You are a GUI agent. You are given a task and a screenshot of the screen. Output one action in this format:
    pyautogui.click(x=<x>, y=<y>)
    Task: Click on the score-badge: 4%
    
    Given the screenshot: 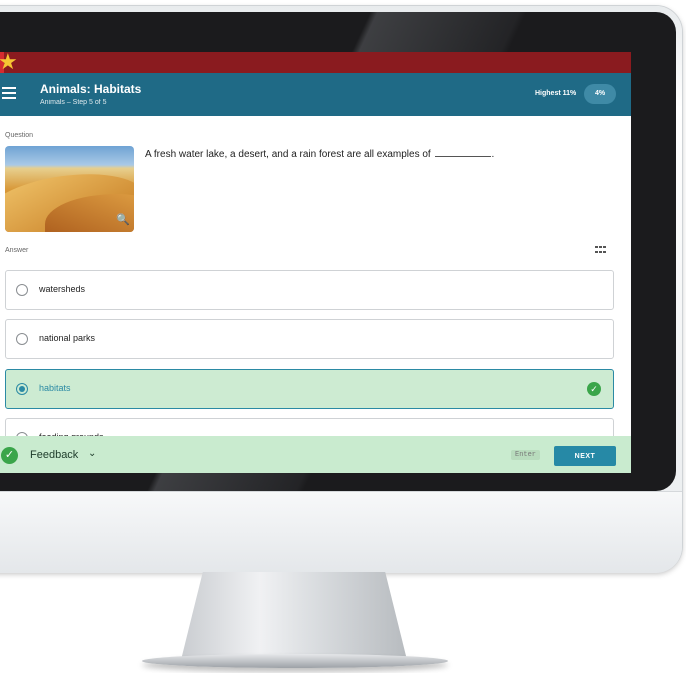 What is the action you would take?
    pyautogui.click(x=600, y=94)
    